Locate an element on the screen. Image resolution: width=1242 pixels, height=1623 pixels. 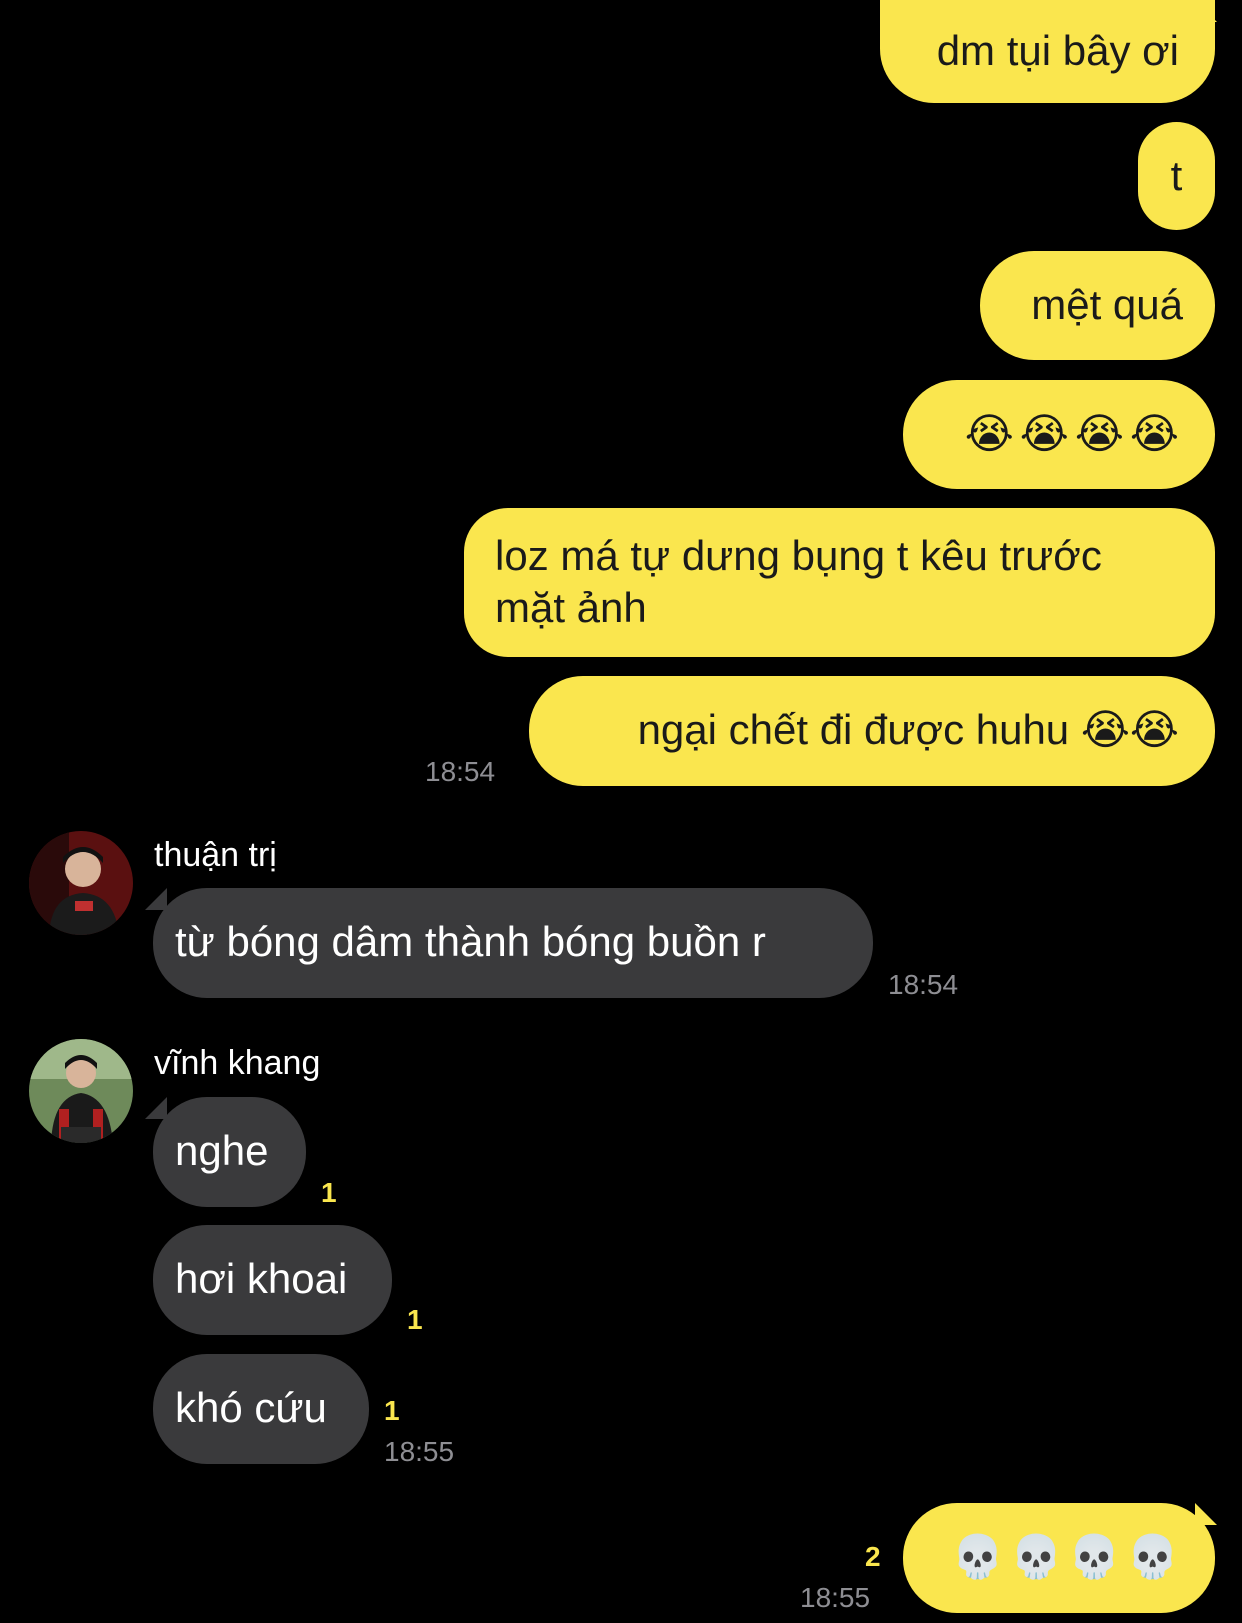
their-message-bubble: hơi khoai is located at coordinates (272, 1280).